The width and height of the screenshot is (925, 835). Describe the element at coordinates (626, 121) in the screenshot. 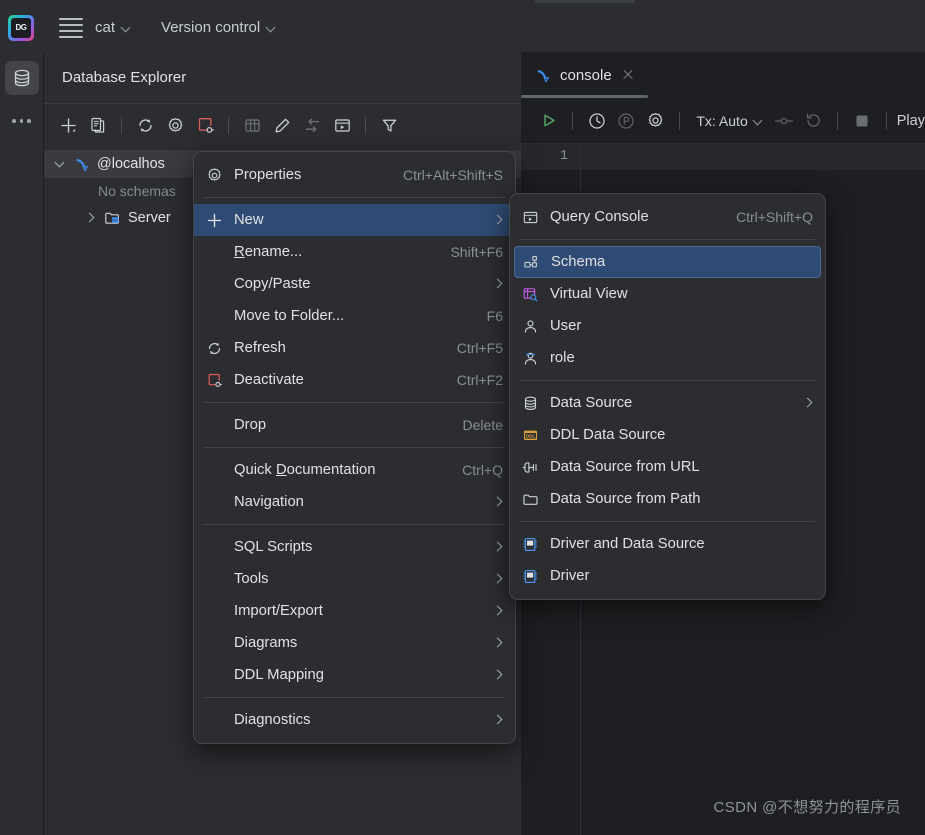

I see `parameters-button` at that location.